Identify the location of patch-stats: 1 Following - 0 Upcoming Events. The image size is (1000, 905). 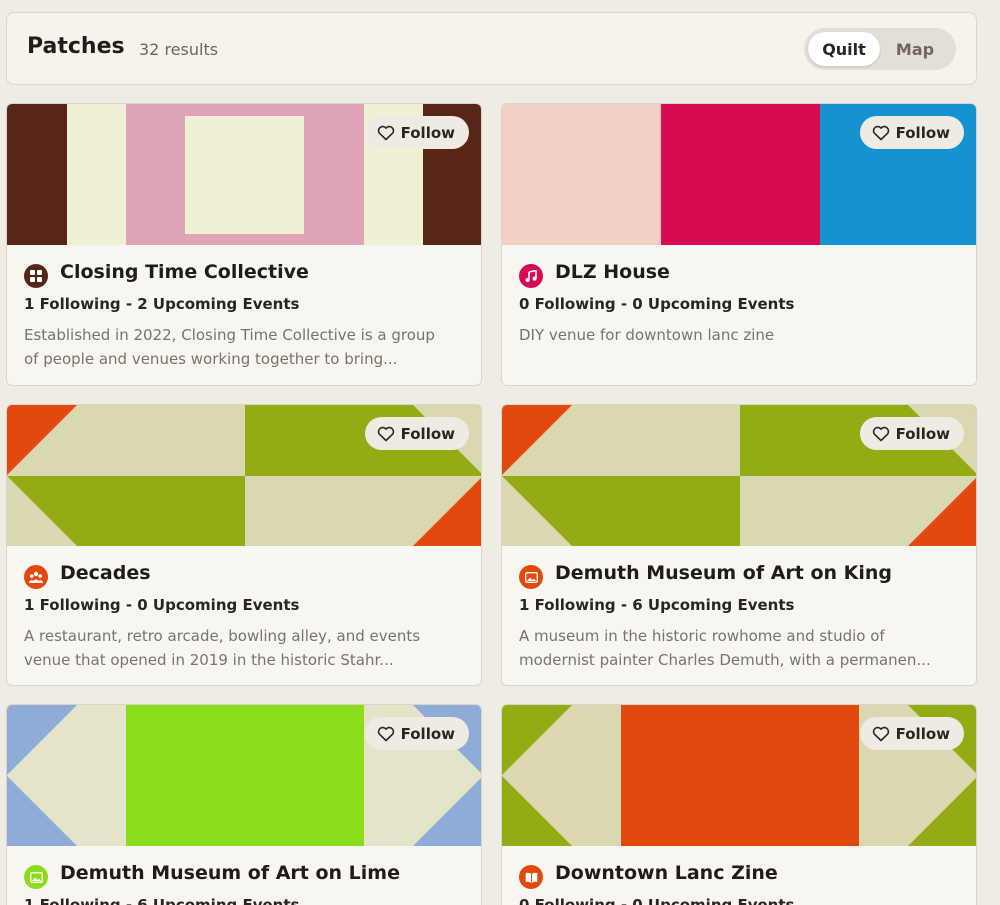
(162, 605).